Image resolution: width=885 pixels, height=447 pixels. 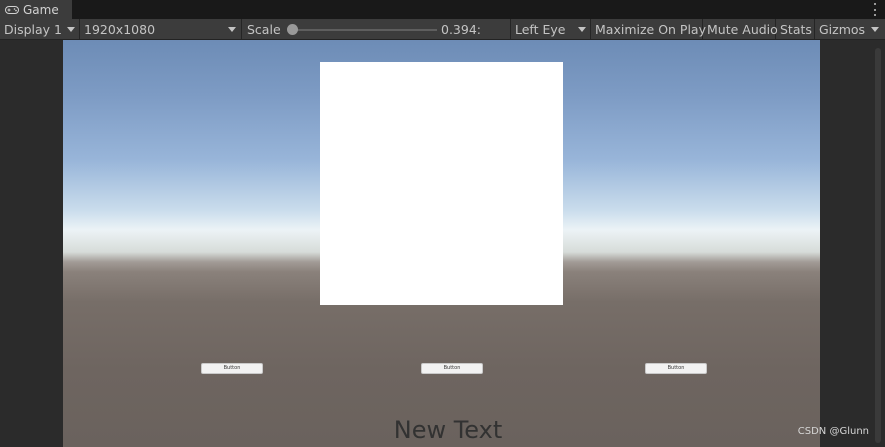 What do you see at coordinates (878, 245) in the screenshot?
I see `vertical-scrollbar` at bounding box center [878, 245].